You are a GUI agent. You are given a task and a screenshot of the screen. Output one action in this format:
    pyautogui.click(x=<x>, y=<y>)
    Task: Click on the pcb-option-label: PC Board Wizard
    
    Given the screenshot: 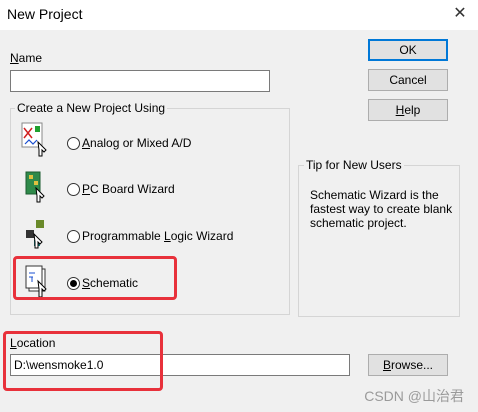 What is the action you would take?
    pyautogui.click(x=128, y=189)
    